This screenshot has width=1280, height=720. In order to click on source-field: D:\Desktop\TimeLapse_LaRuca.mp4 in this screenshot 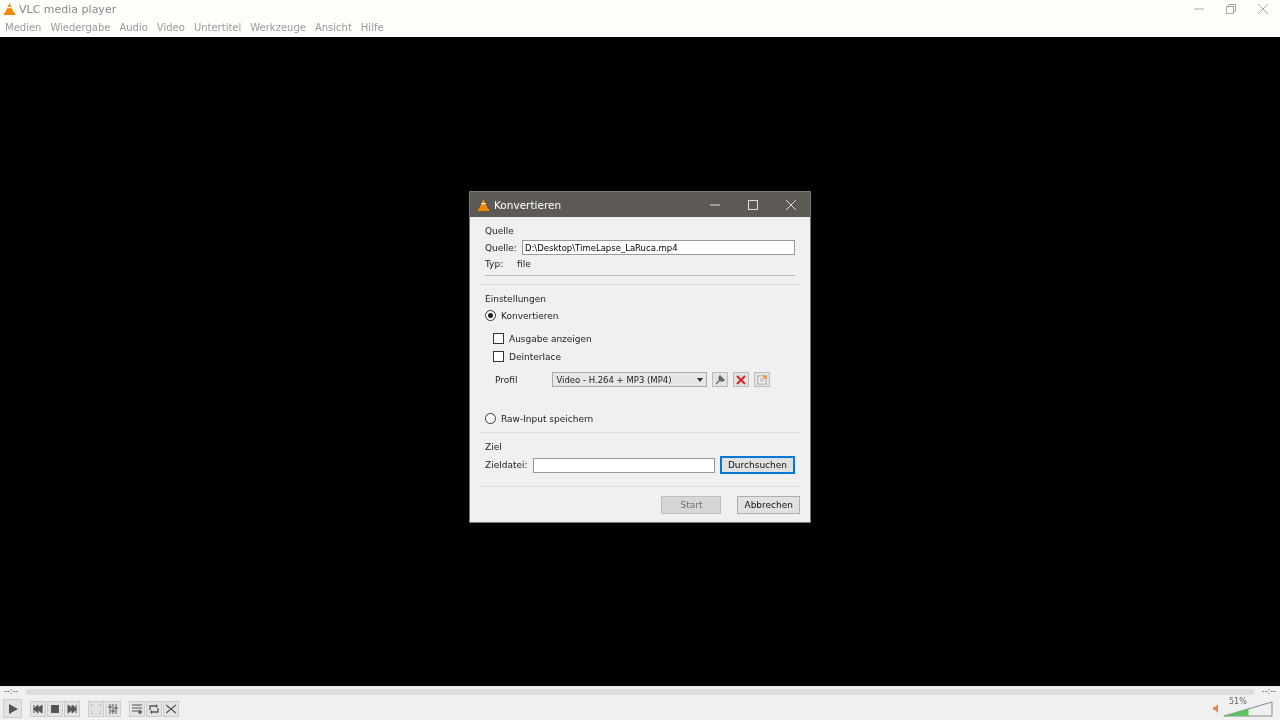, I will do `click(658, 247)`.